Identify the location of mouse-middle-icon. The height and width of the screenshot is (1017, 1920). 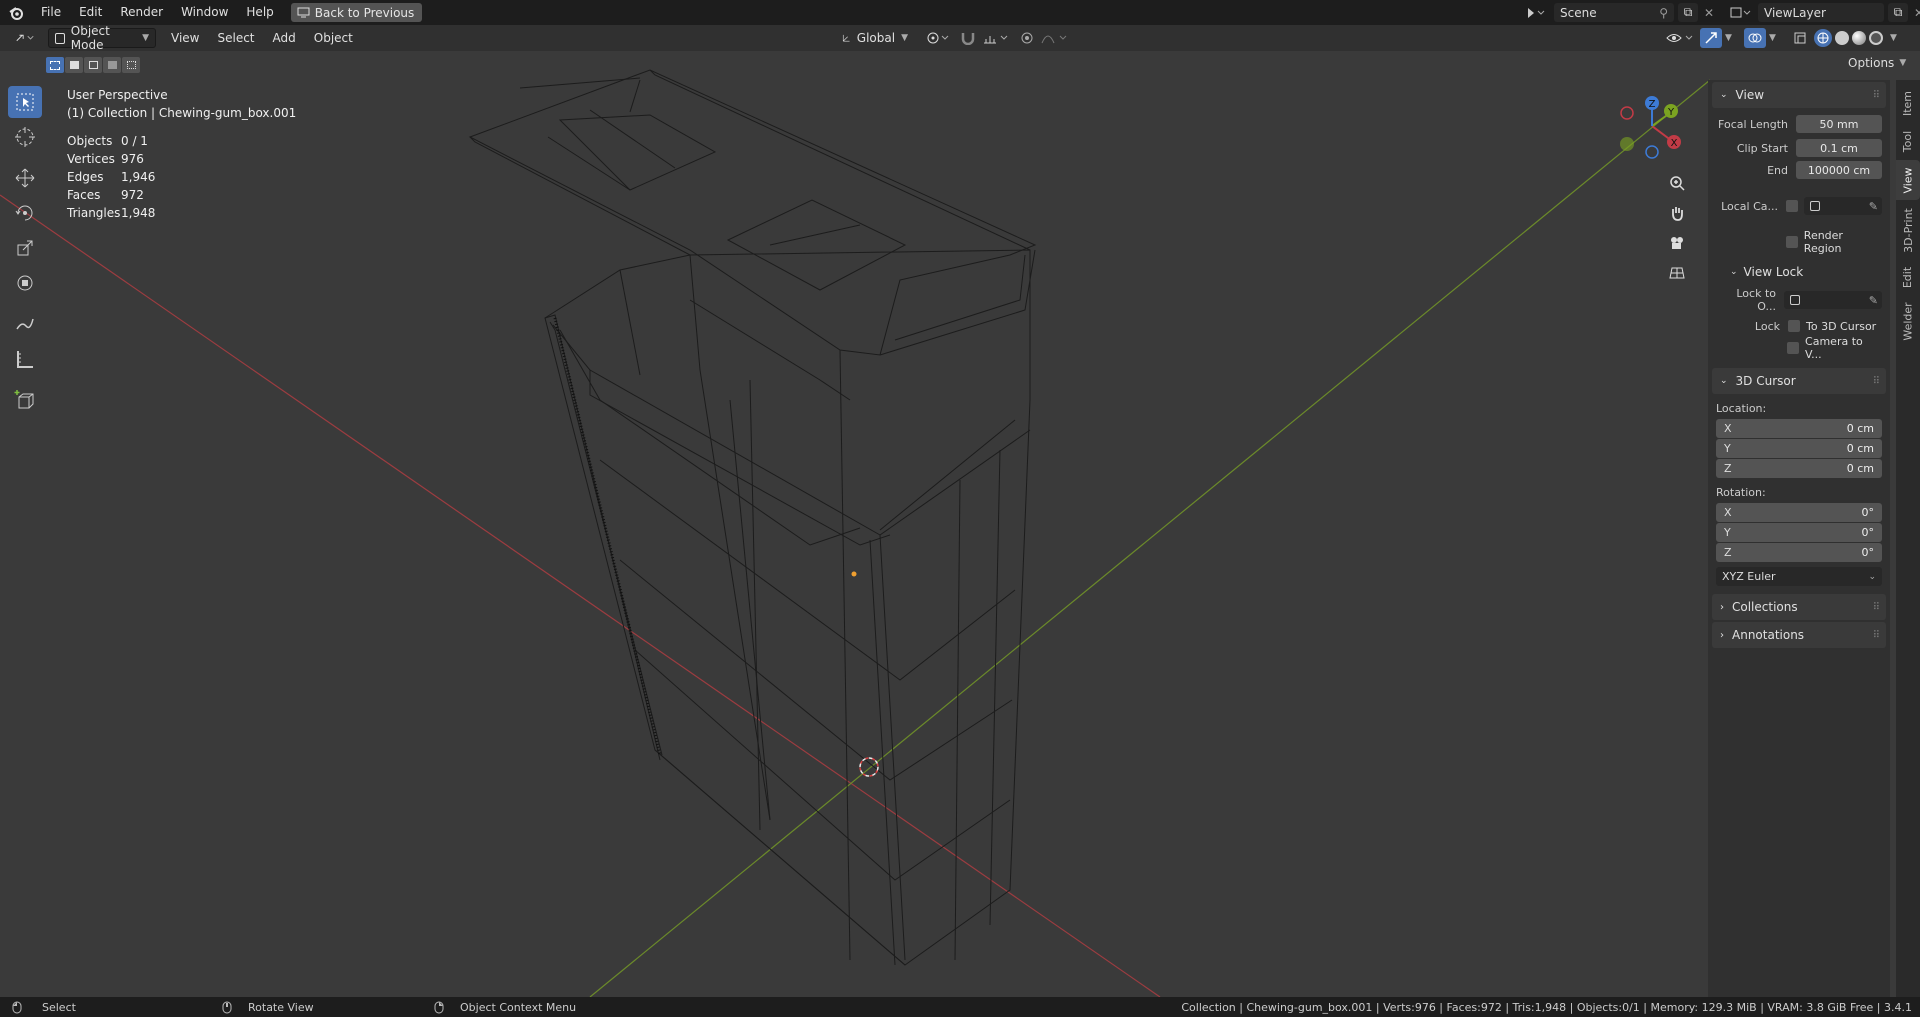
(227, 1007).